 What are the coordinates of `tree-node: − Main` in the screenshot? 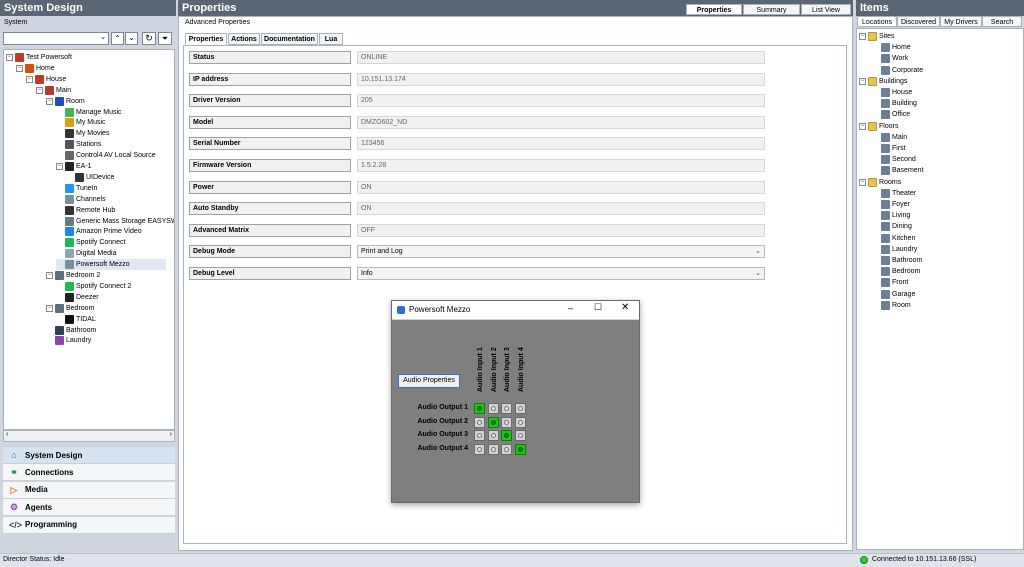 It's located at (53, 90).